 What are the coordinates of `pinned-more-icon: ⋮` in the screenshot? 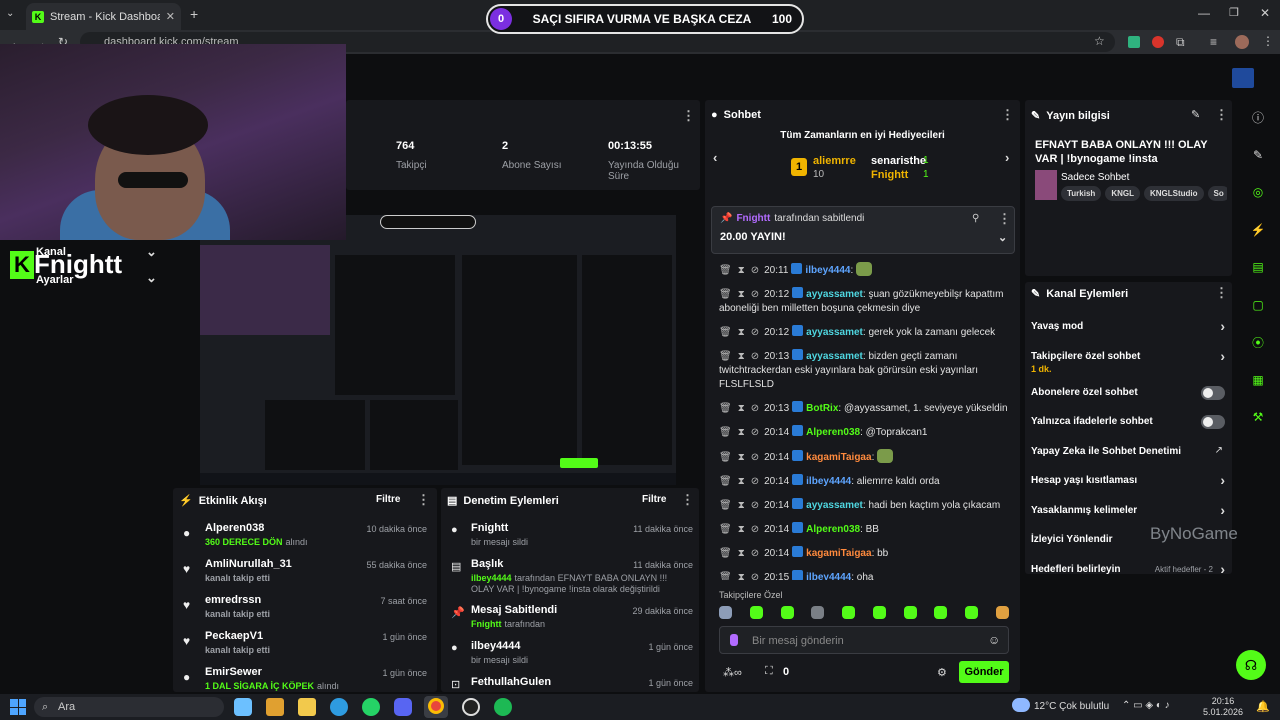 It's located at (1004, 219).